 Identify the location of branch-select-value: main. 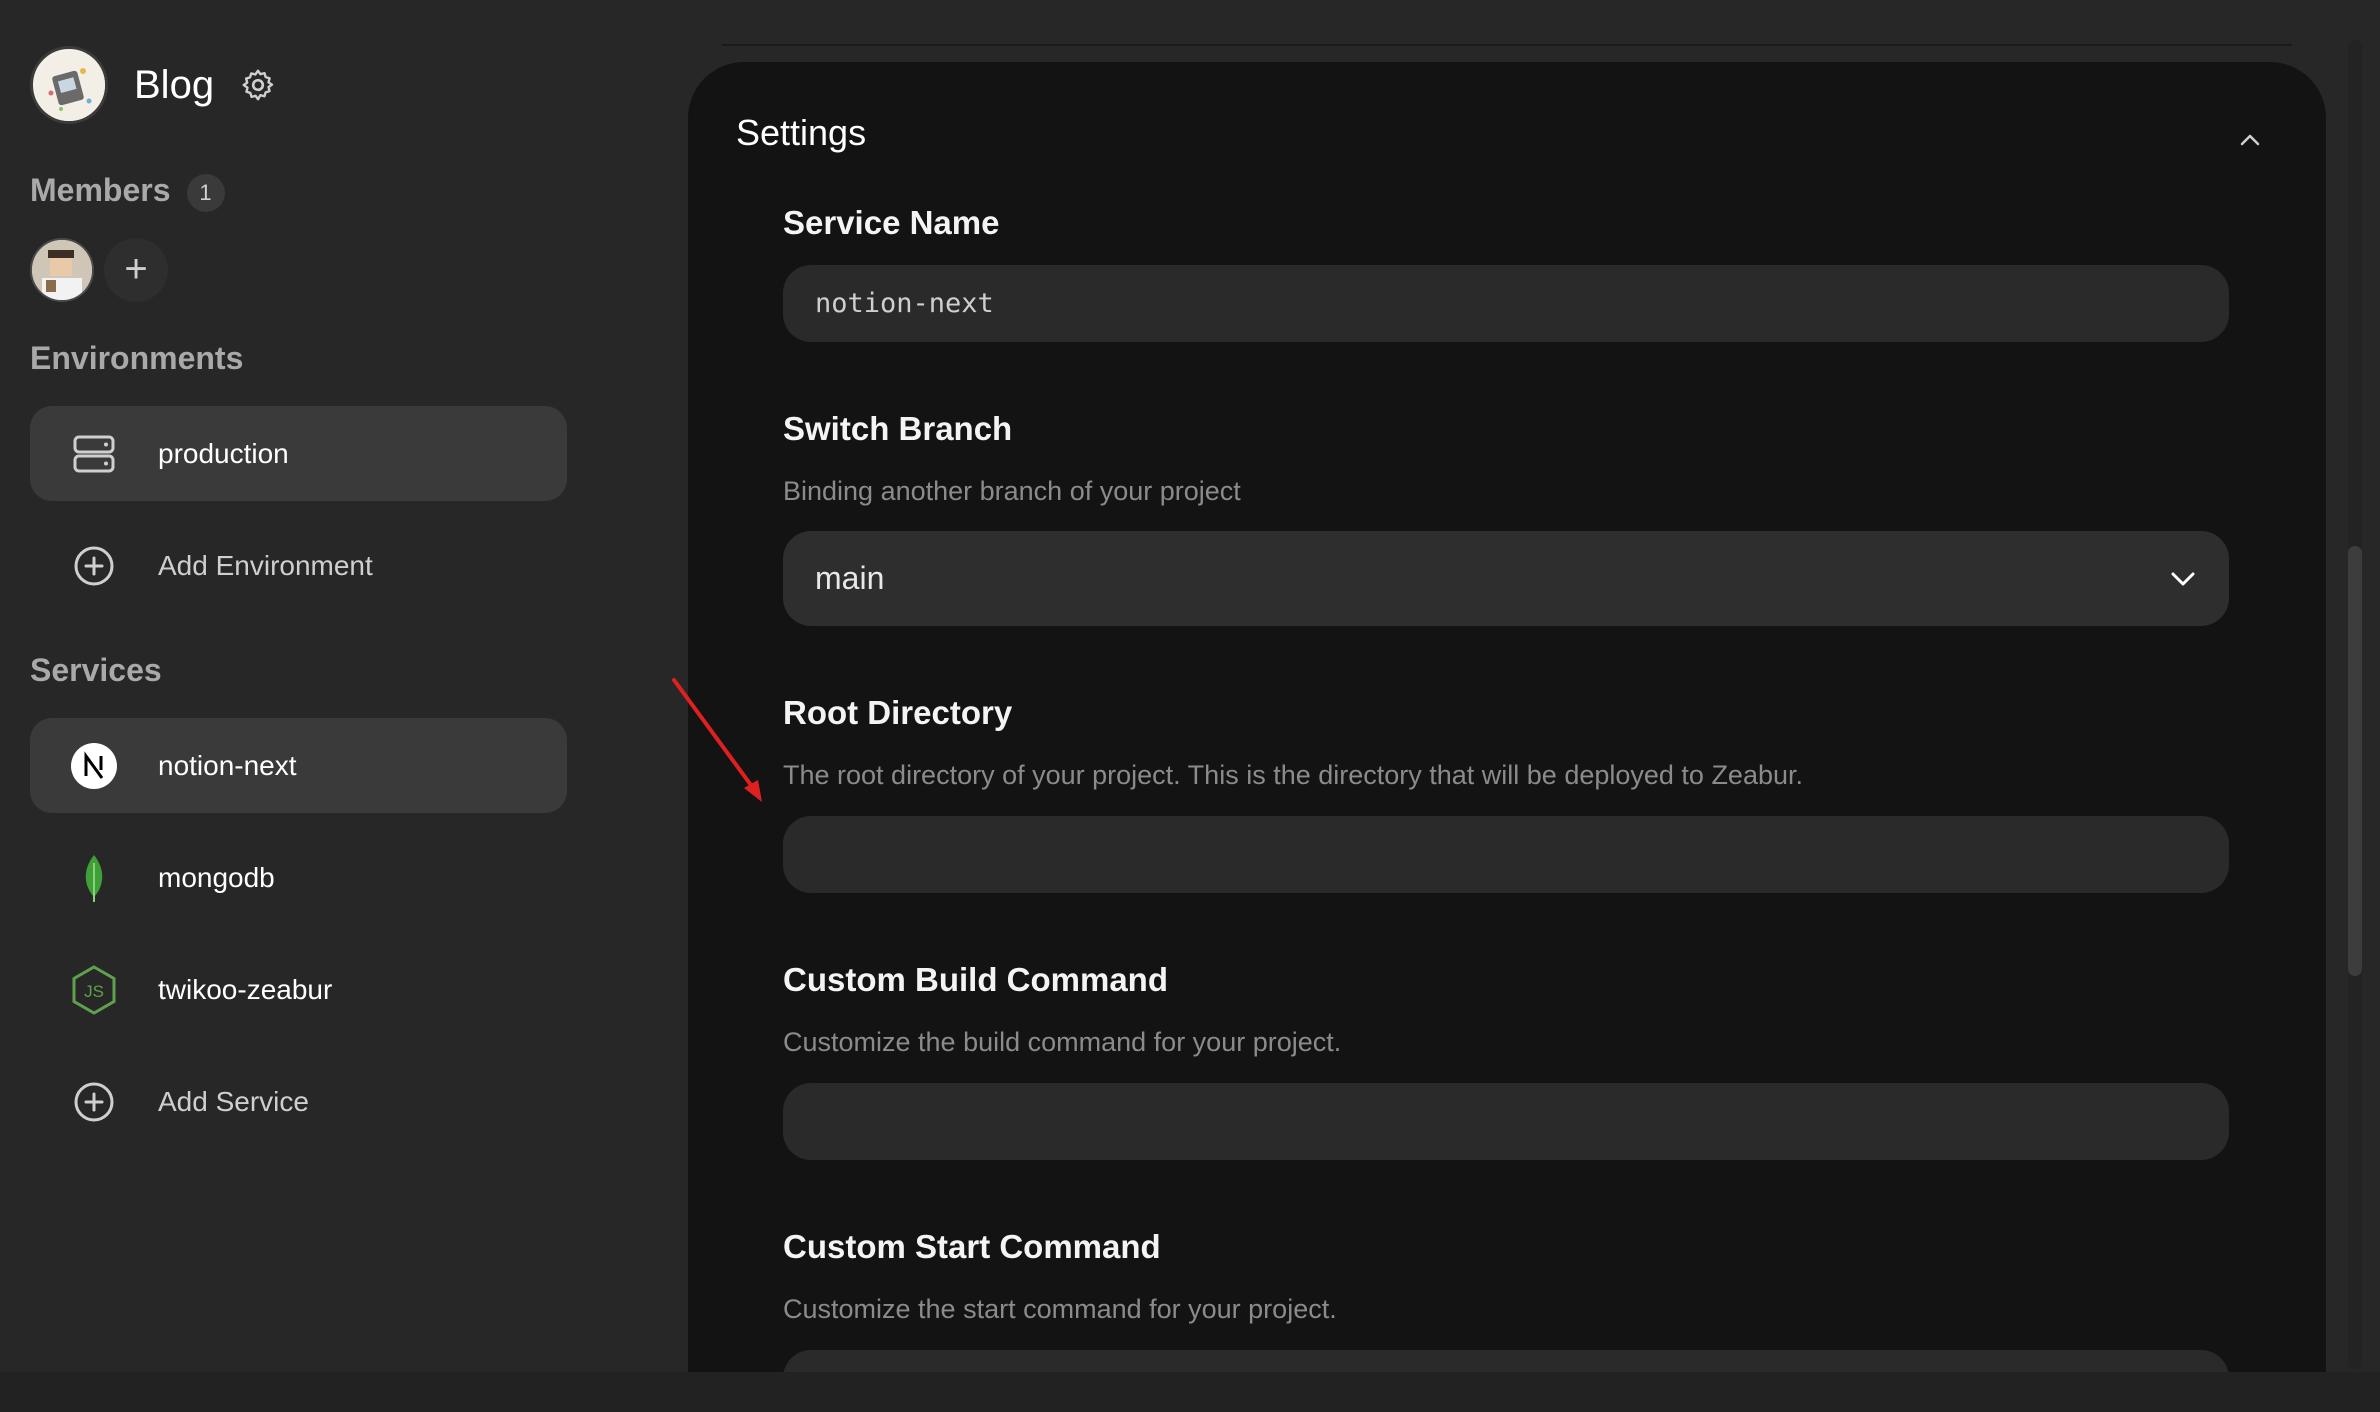
(850, 578).